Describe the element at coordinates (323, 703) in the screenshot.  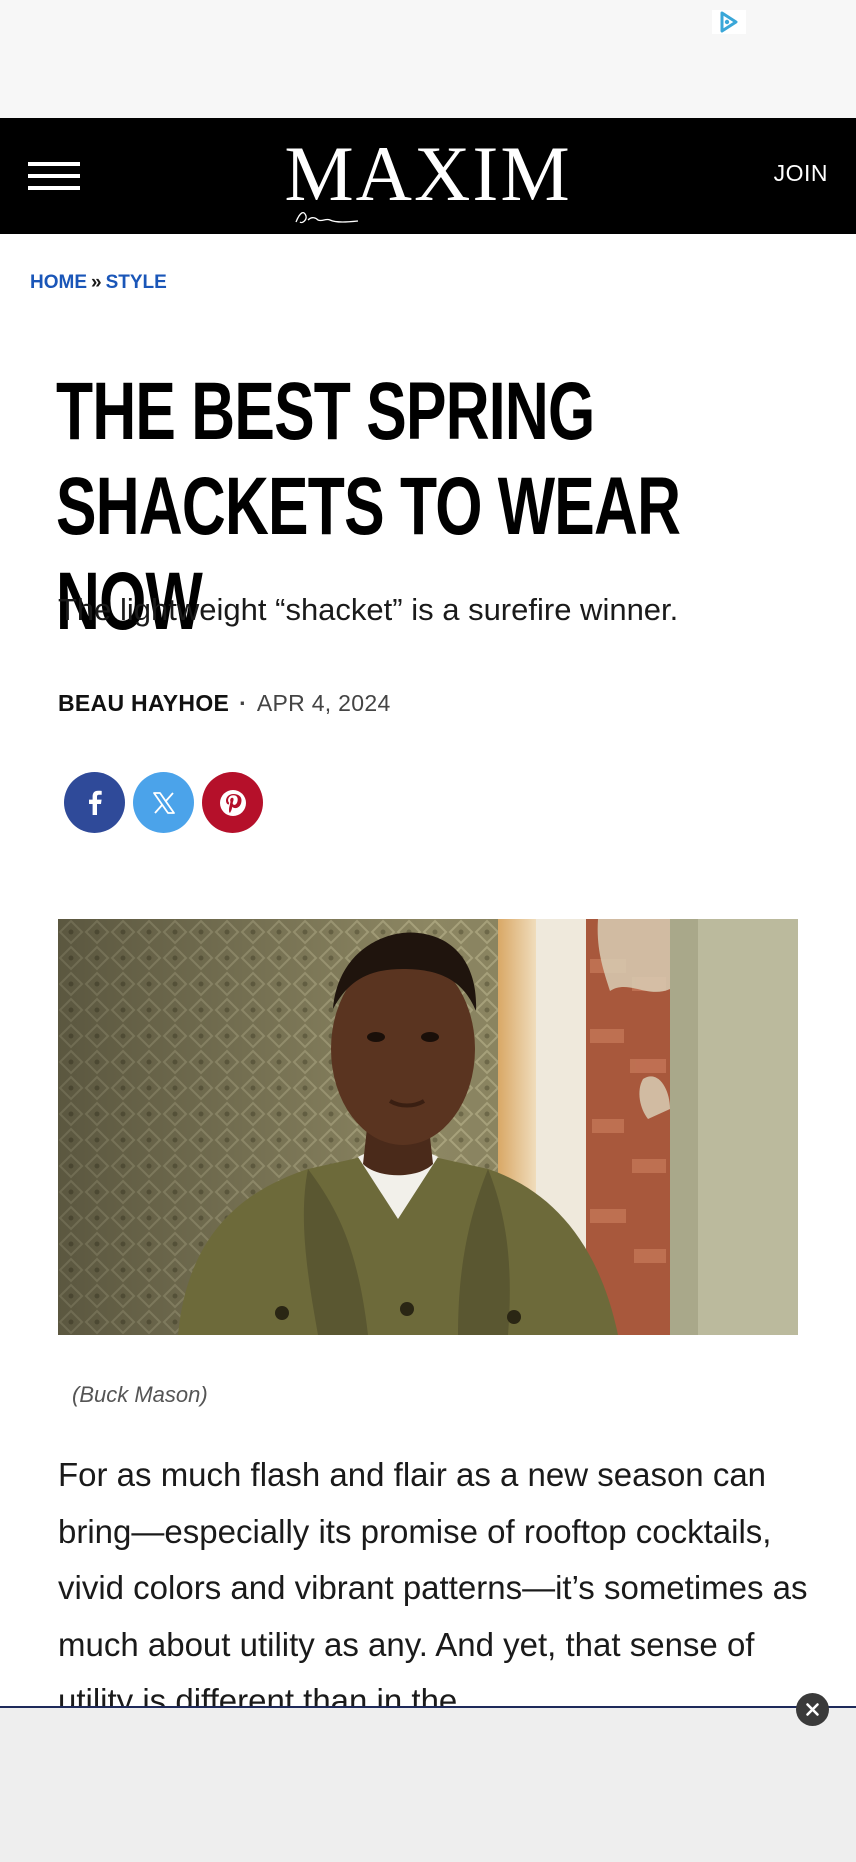
I see `publish-date: APR 4, 2024` at that location.